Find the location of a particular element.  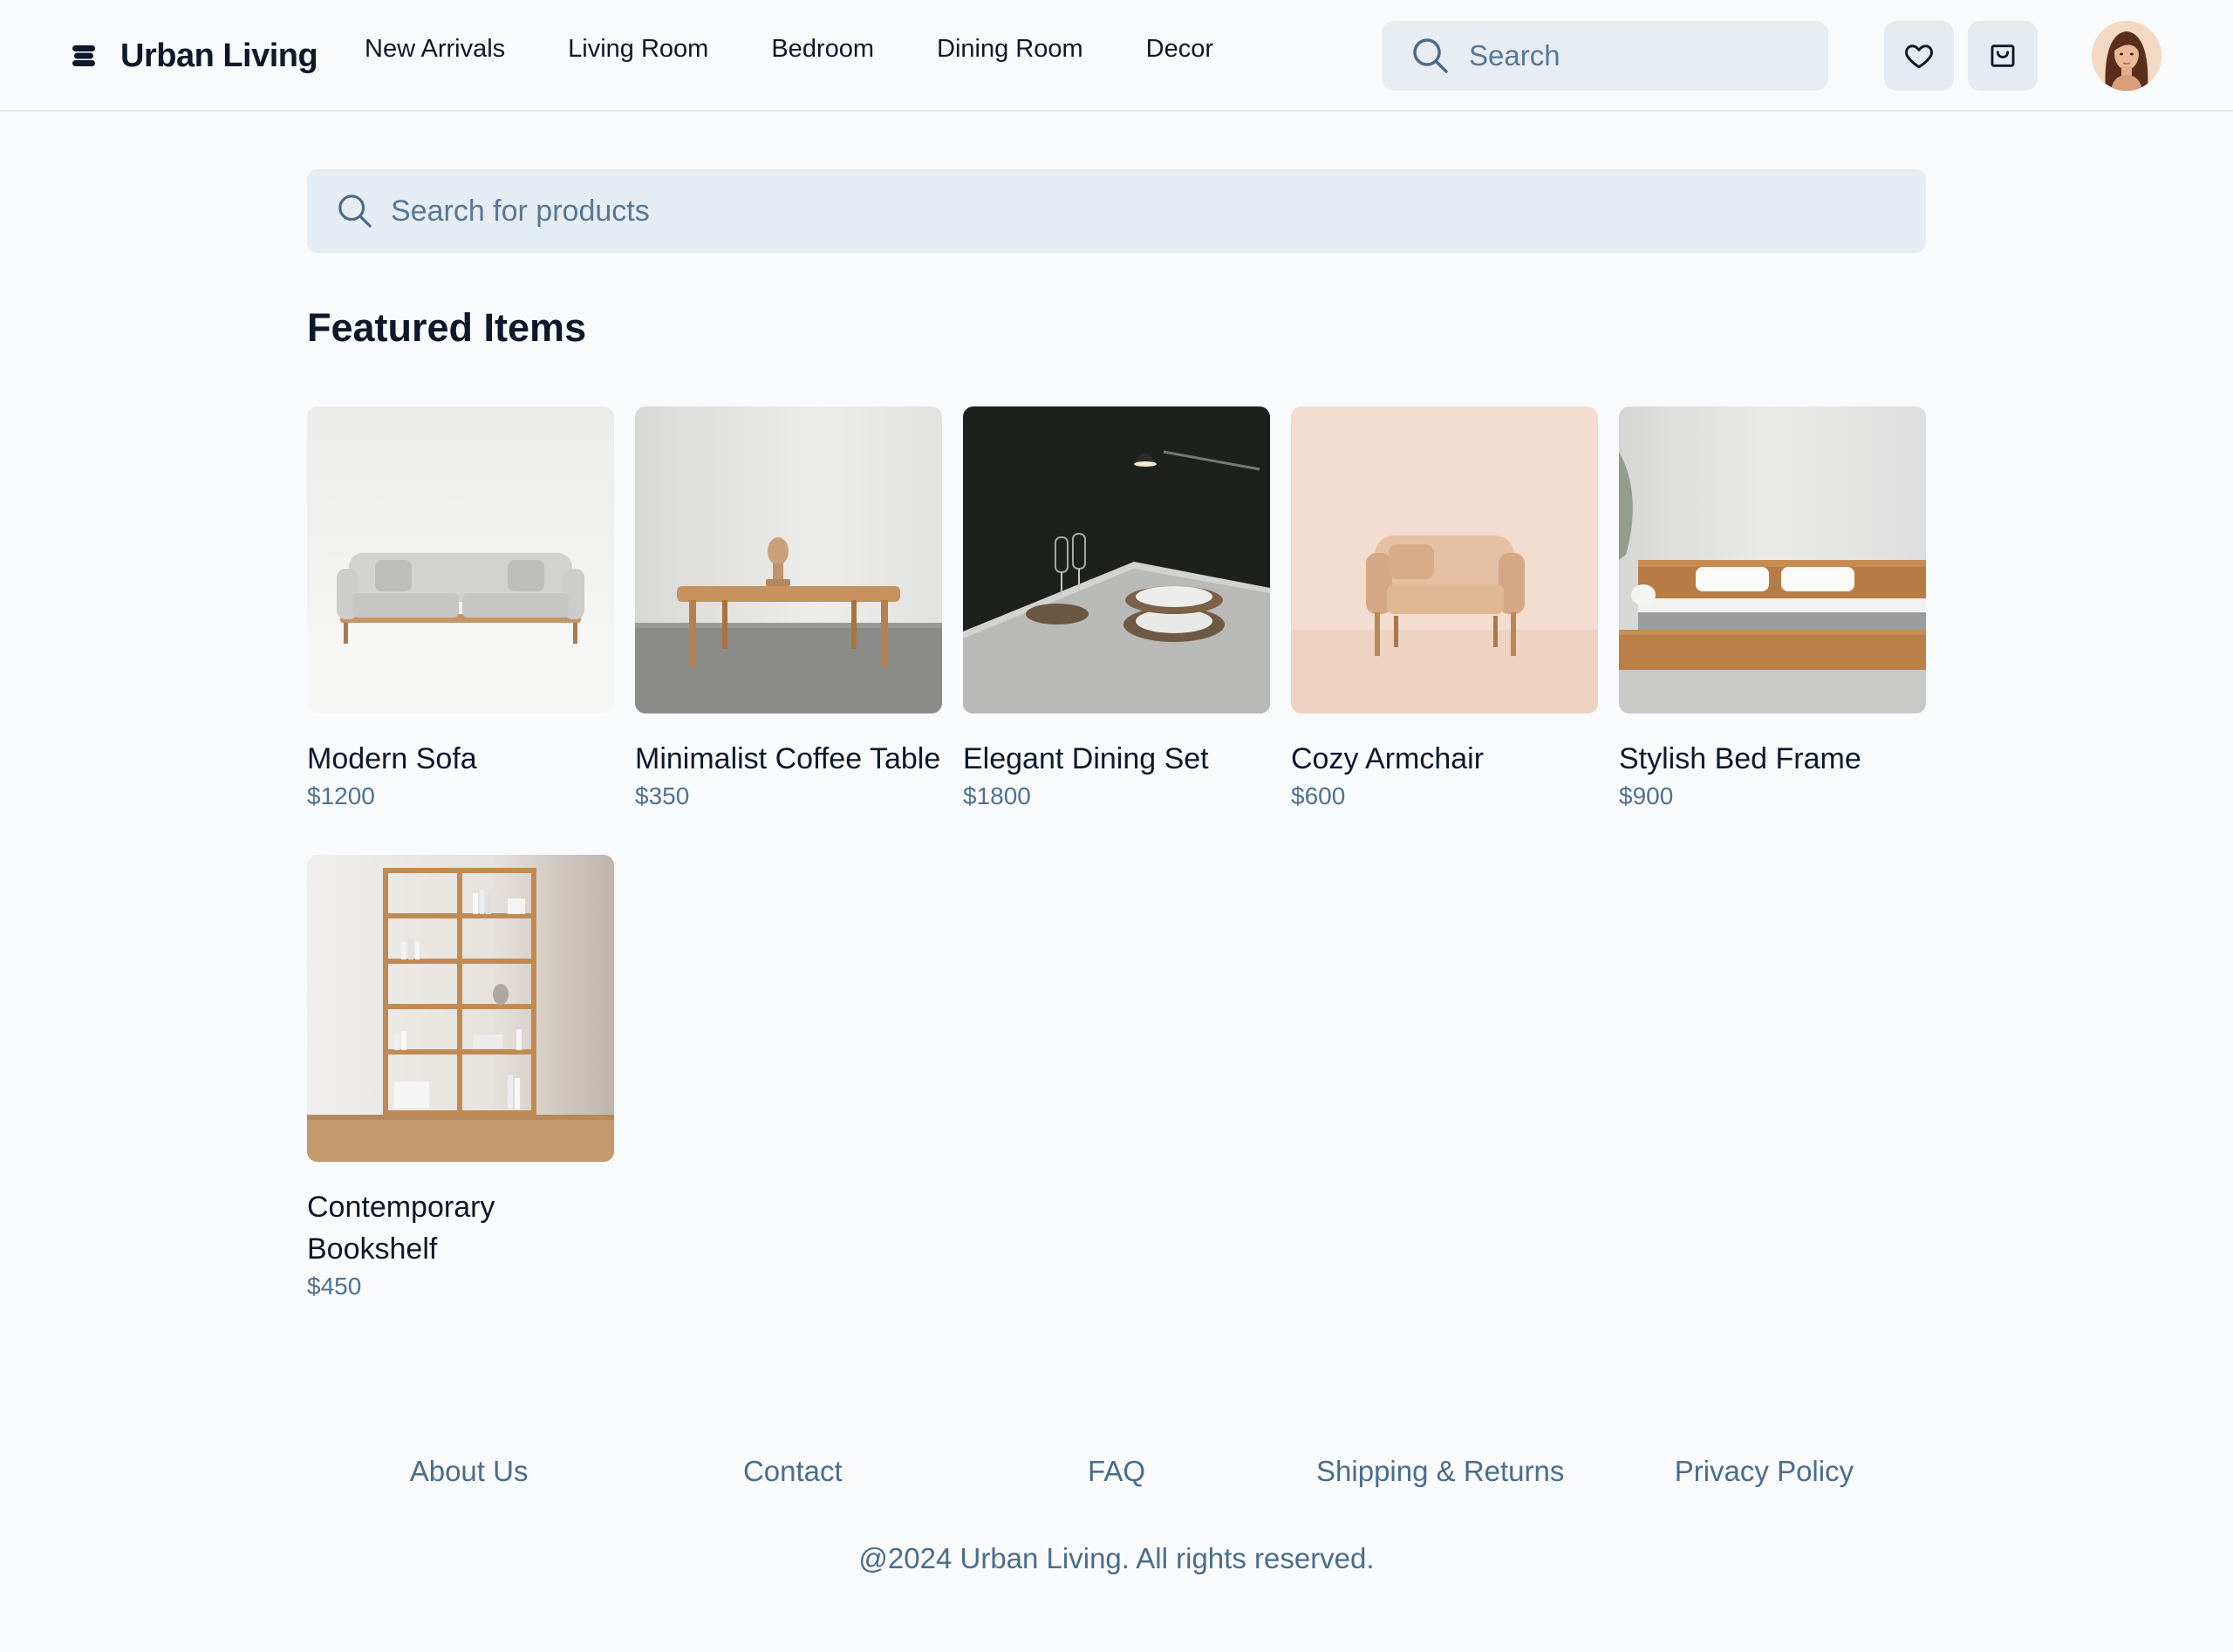

nav-item-decor: Decor is located at coordinates (1179, 50).